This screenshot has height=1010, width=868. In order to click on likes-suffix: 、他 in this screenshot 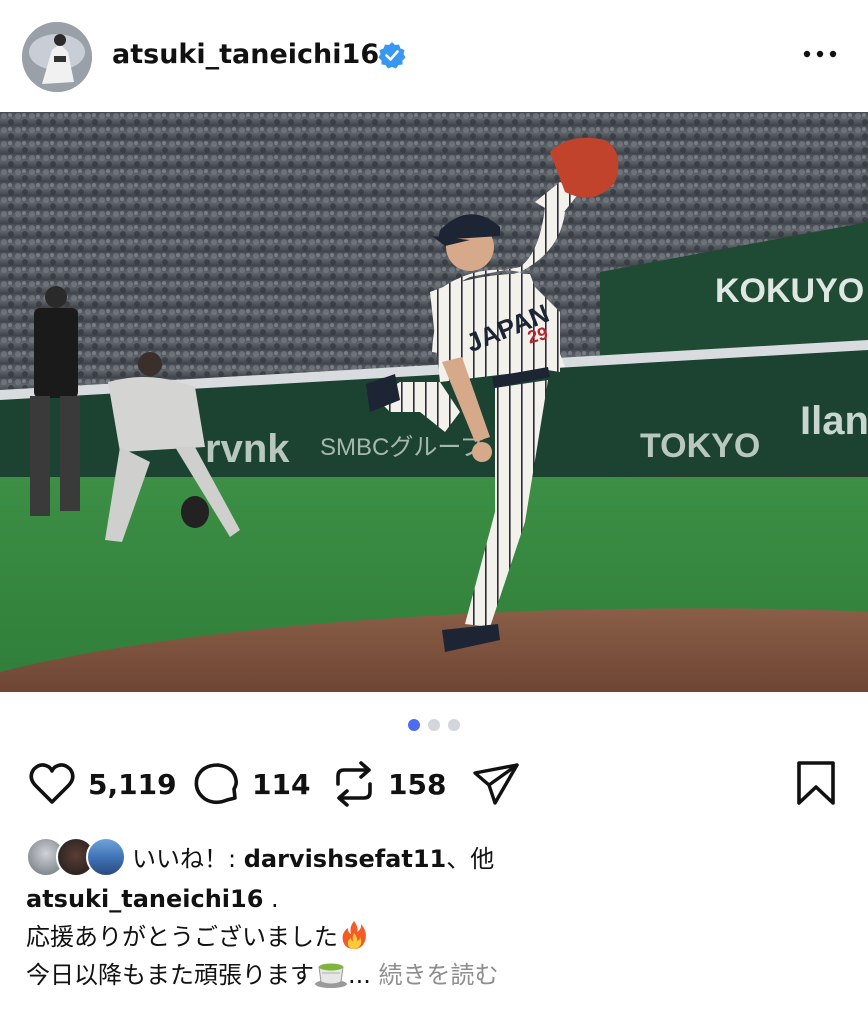, I will do `click(470, 858)`.